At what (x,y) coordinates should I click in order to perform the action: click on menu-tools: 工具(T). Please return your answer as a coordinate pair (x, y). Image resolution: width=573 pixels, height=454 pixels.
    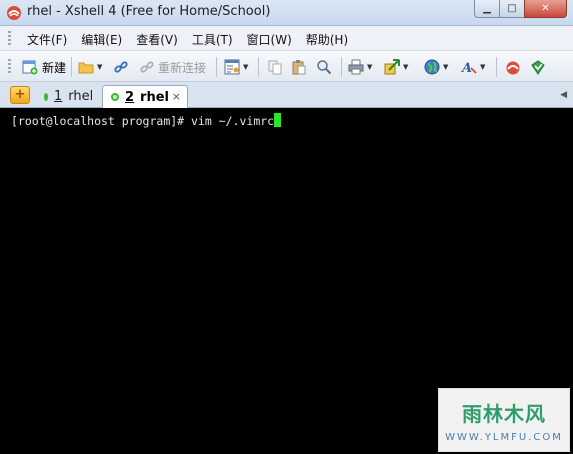
    Looking at the image, I should click on (212, 39).